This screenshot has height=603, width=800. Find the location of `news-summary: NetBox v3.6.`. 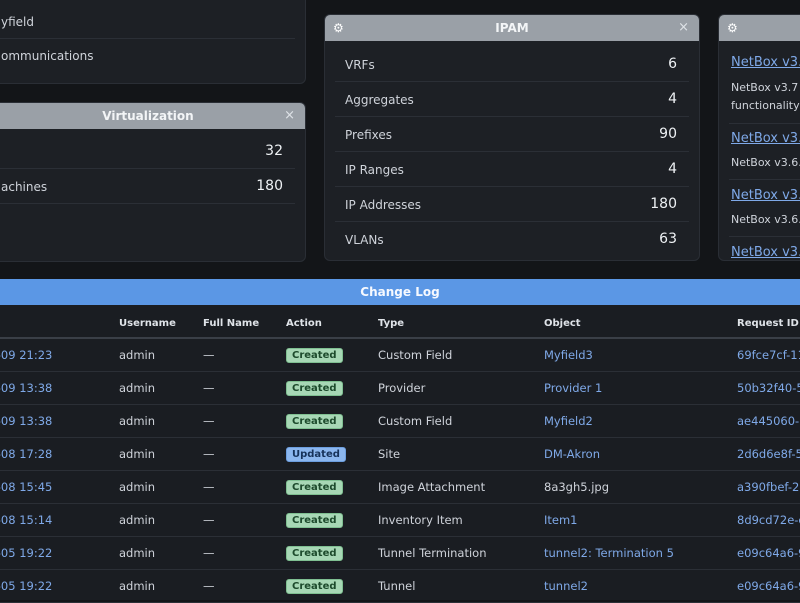

news-summary: NetBox v3.6. is located at coordinates (765, 219).